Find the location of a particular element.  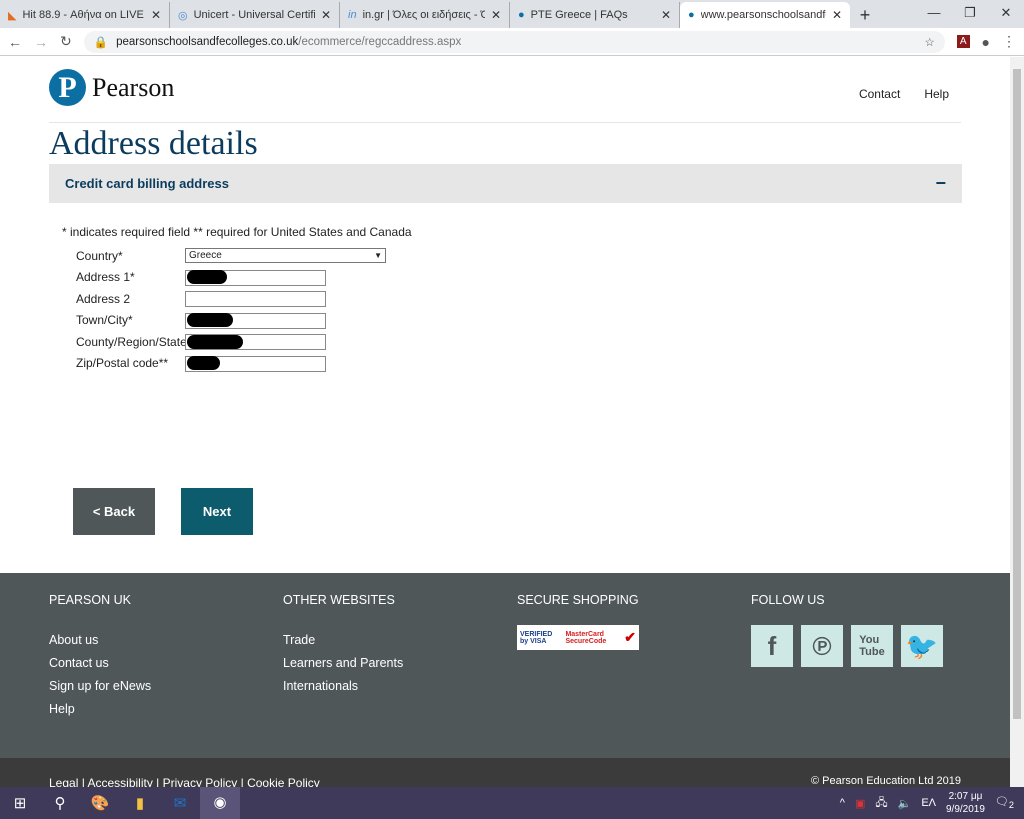

footer-link: About us is located at coordinates (100, 640).